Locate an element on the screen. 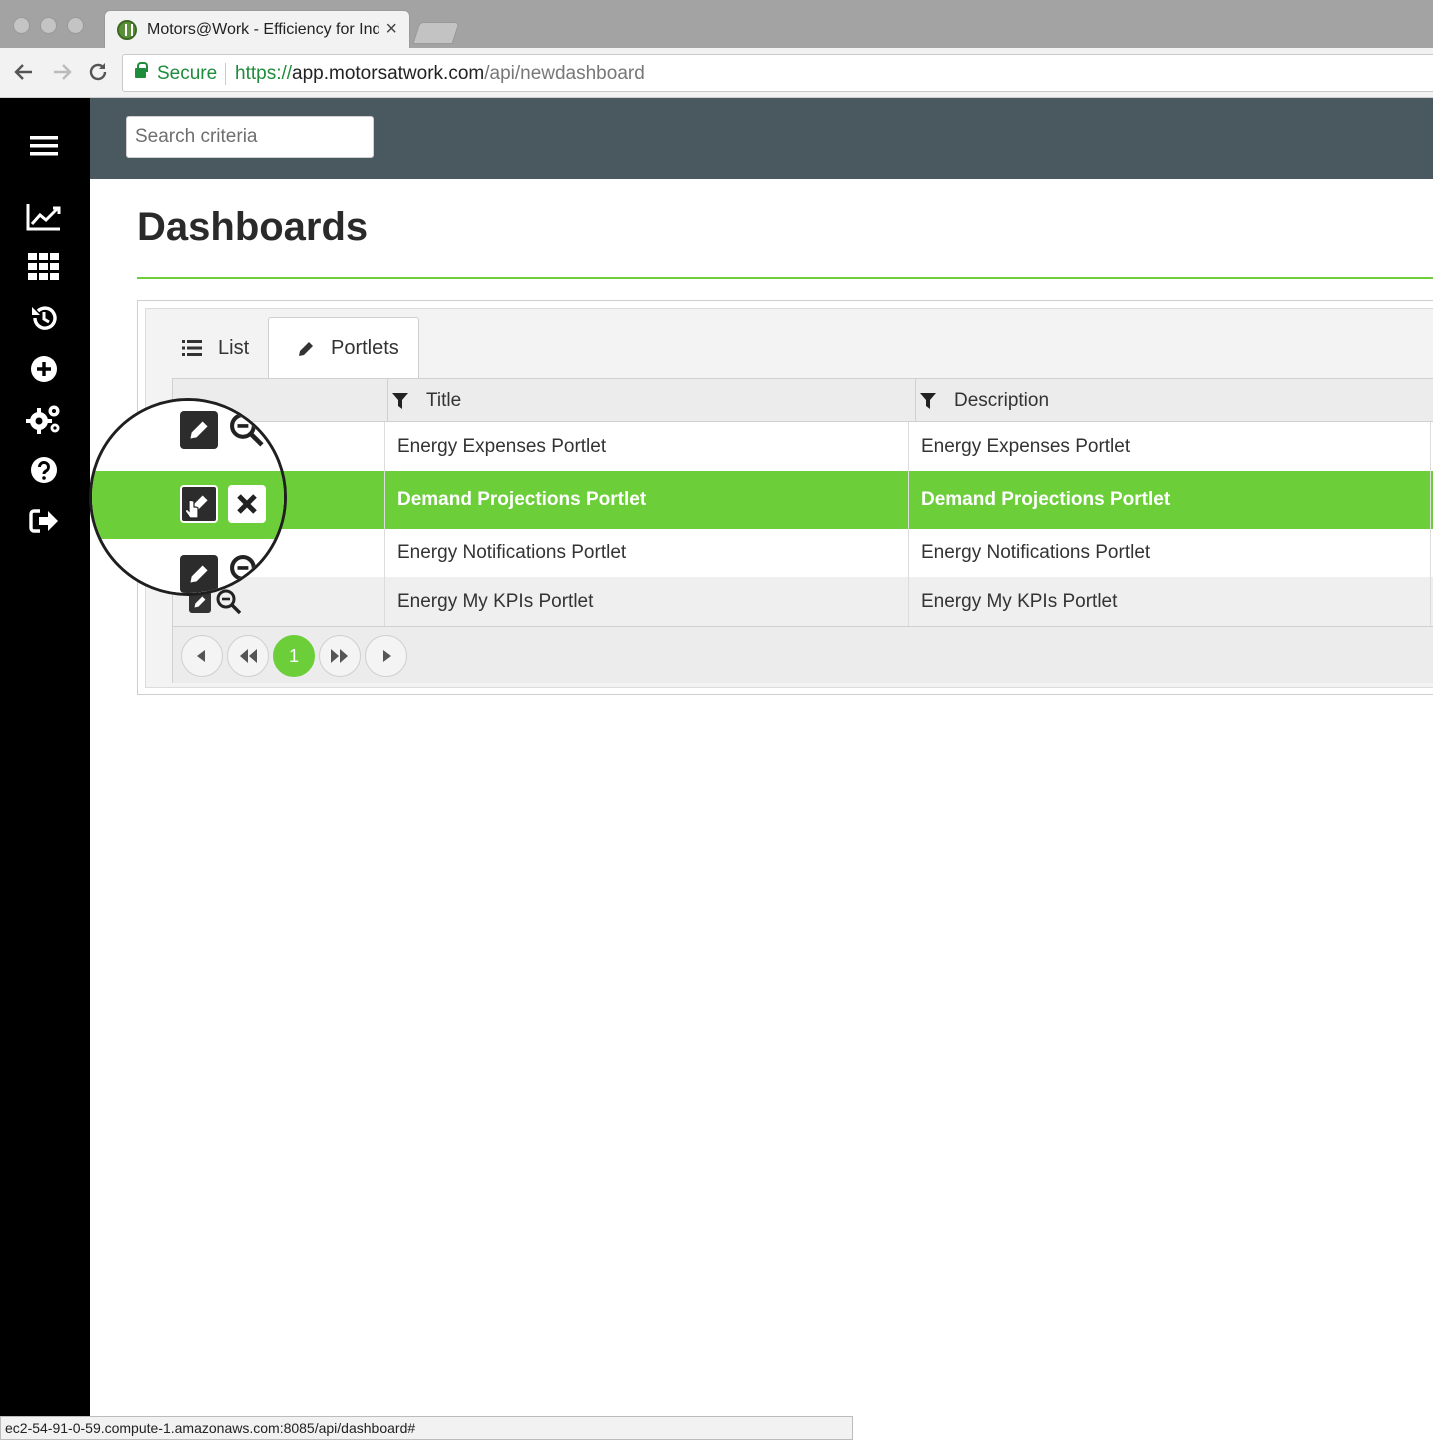  url-path: /api/newdashboard is located at coordinates (564, 73).